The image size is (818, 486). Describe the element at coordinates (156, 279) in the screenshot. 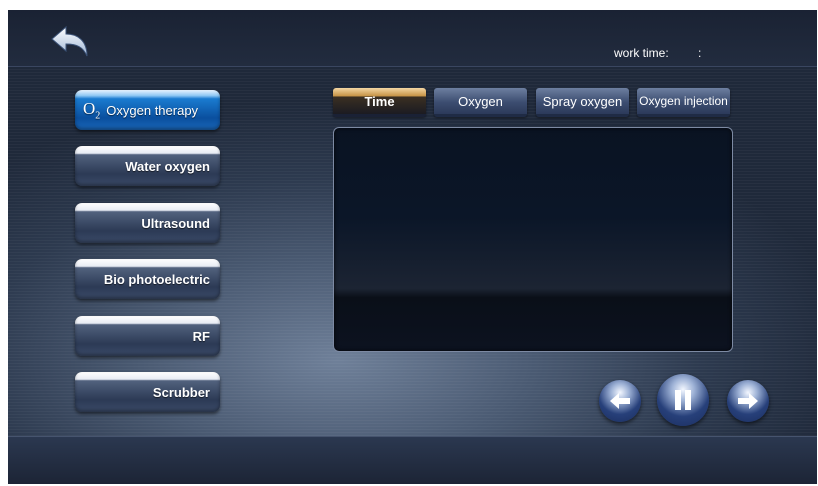

I see `sidebar-item-label: Bio photoelectric` at that location.